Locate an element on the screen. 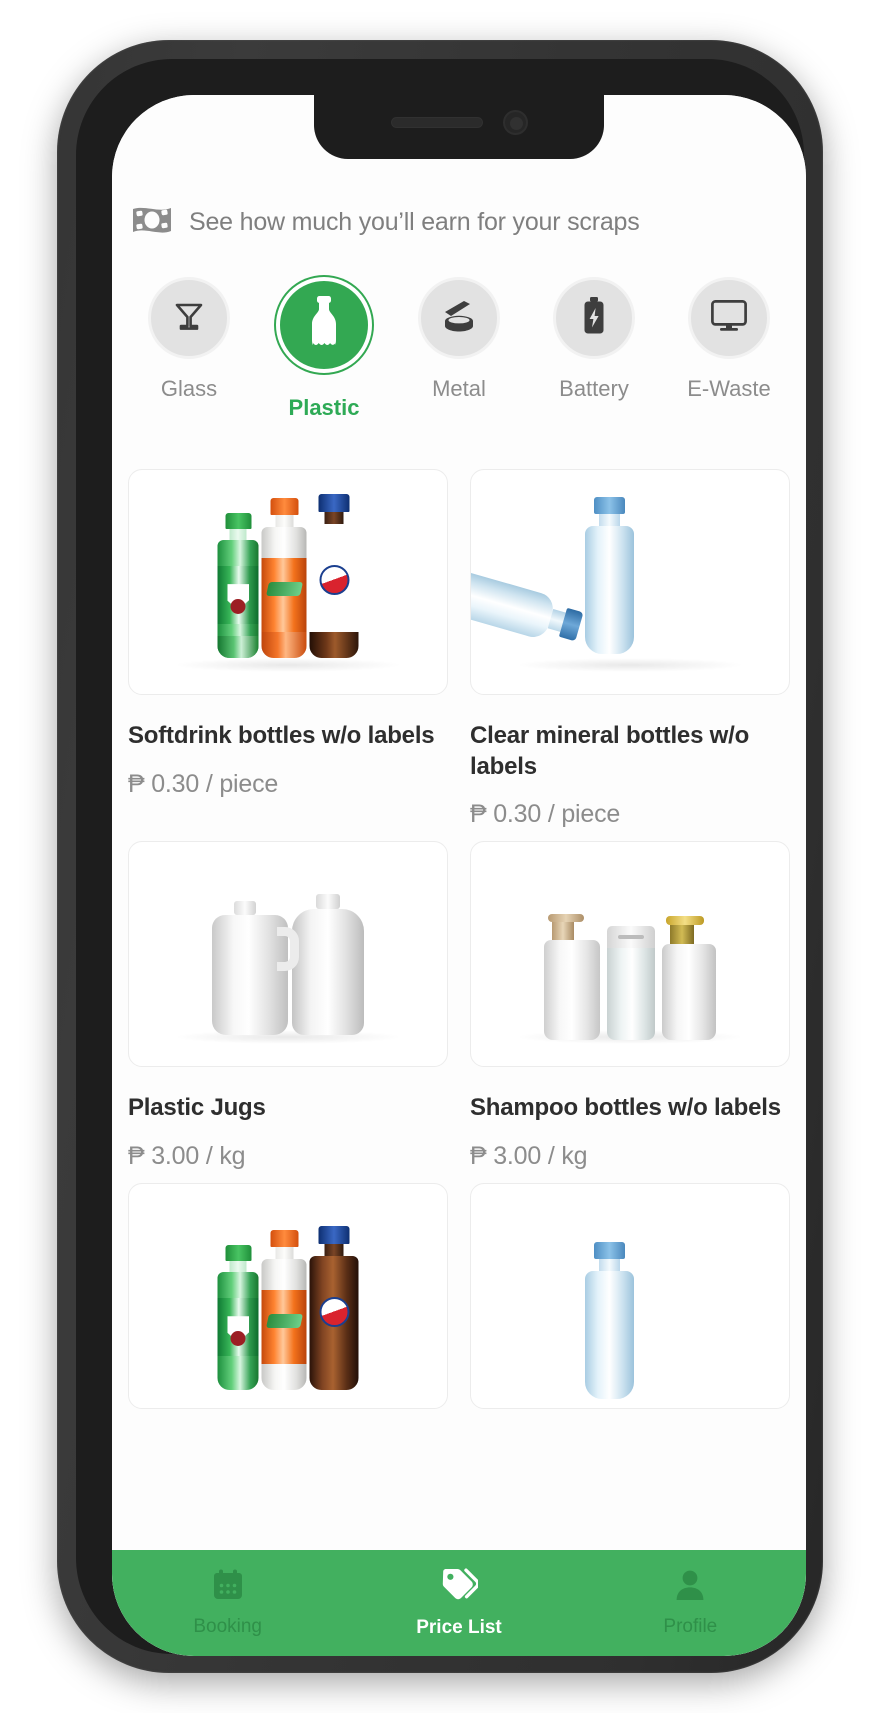  plastic-jugs-photo is located at coordinates (288, 954).